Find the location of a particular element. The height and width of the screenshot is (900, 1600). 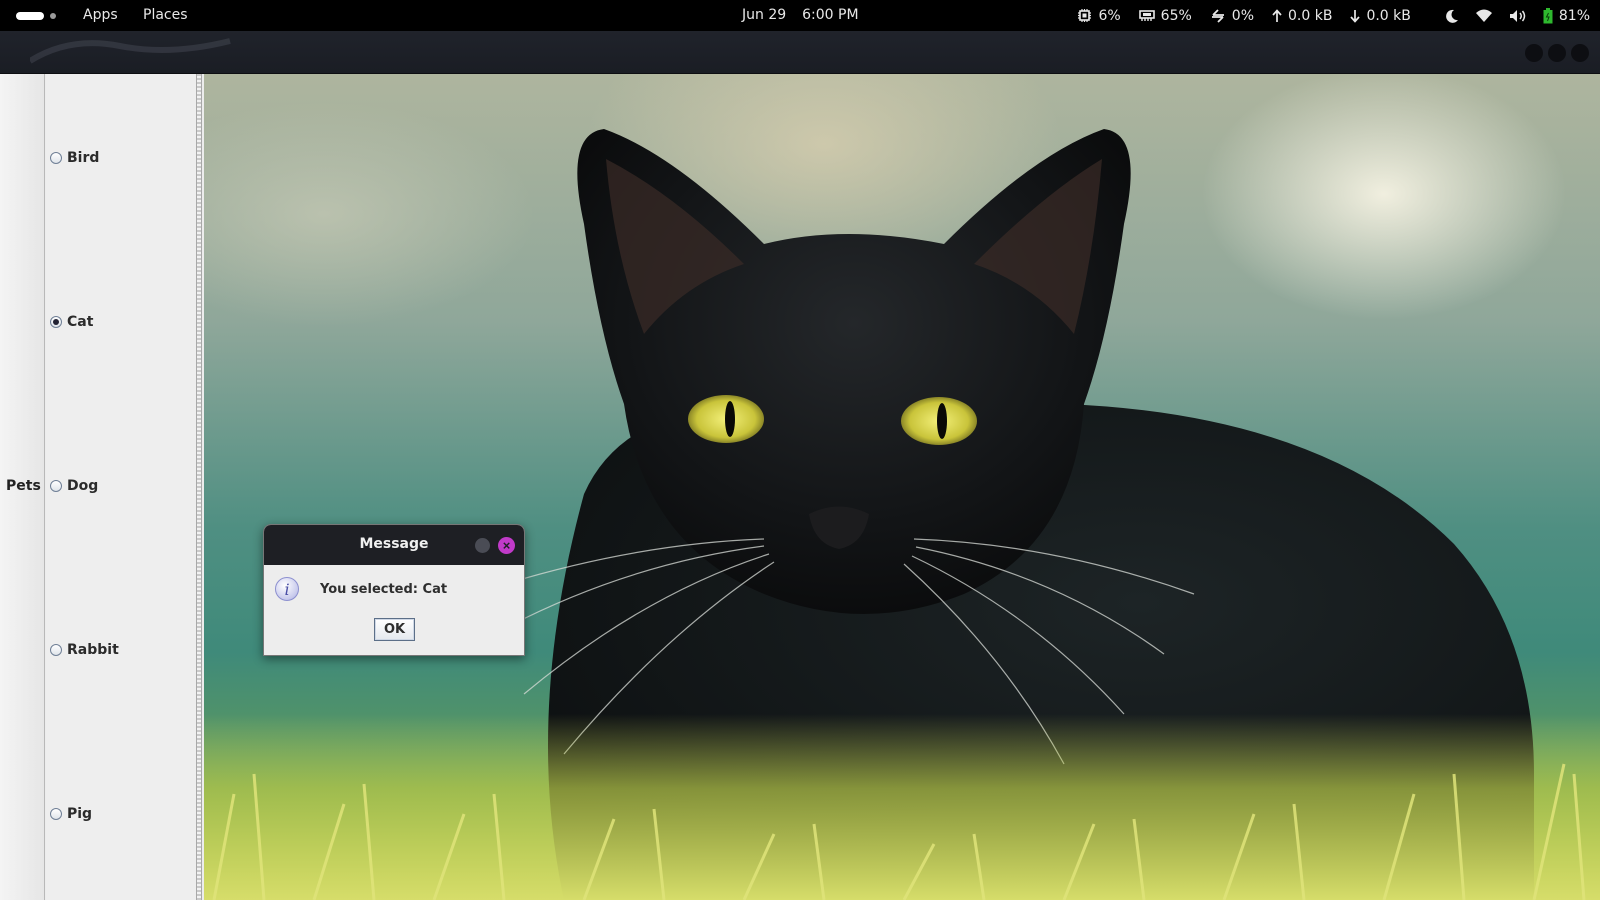

memory-value: 65% is located at coordinates (1176, 15).